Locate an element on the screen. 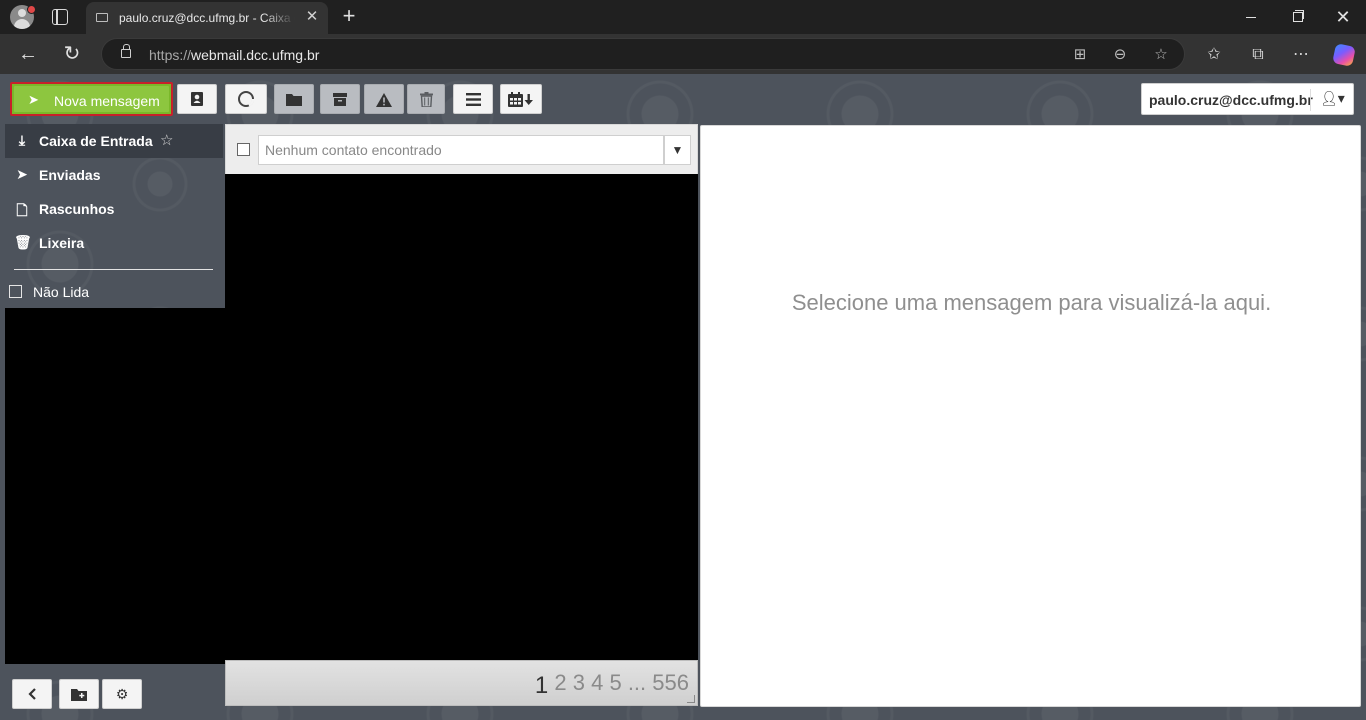 This screenshot has width=1366, height=720. refresh-spinner-icon is located at coordinates (246, 99).